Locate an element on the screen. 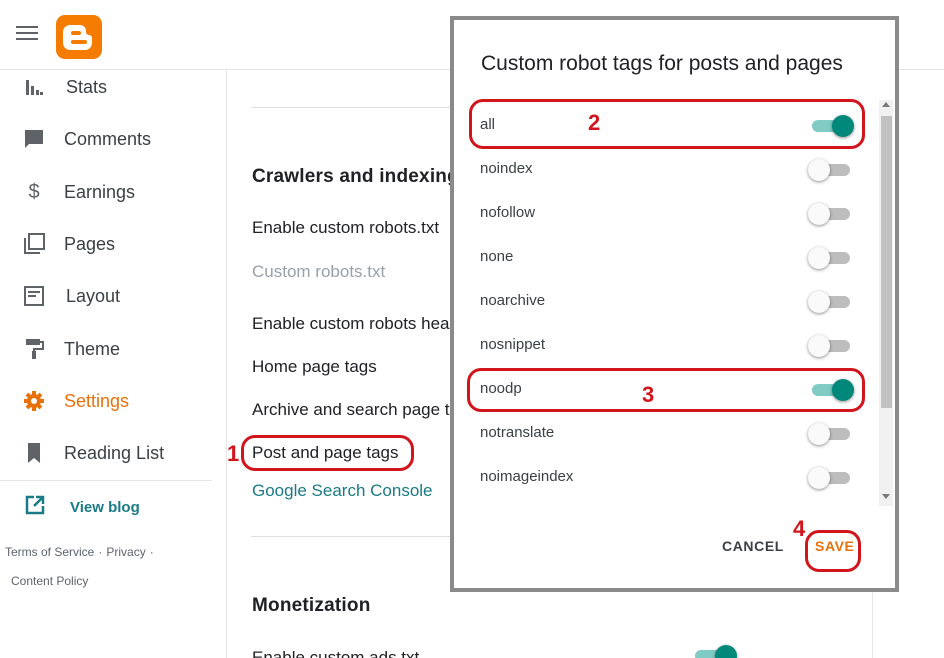  home-page-tags-setting: Home page tags is located at coordinates (314, 367).